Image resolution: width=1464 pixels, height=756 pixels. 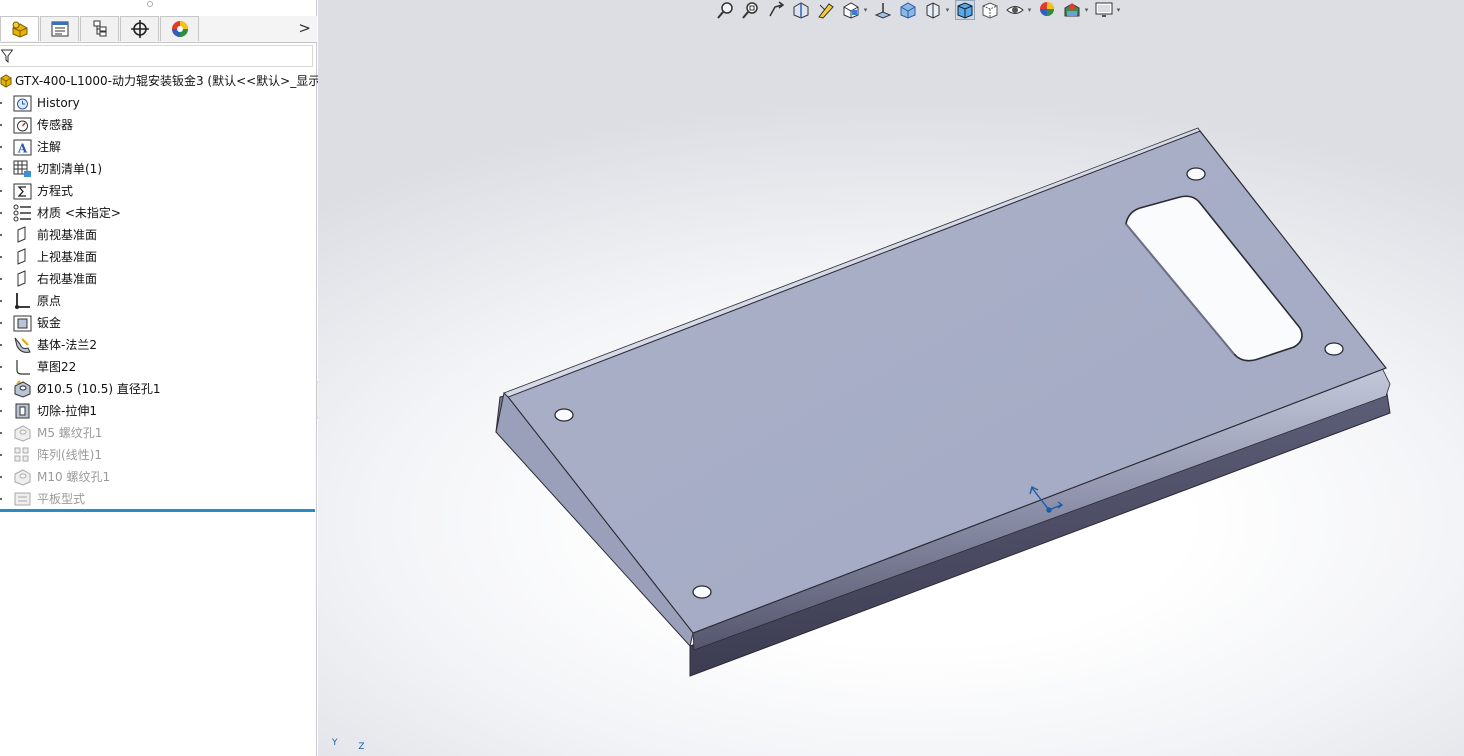 What do you see at coordinates (155, 367) in the screenshot?
I see `tree-item-sketch: 草图22` at bounding box center [155, 367].